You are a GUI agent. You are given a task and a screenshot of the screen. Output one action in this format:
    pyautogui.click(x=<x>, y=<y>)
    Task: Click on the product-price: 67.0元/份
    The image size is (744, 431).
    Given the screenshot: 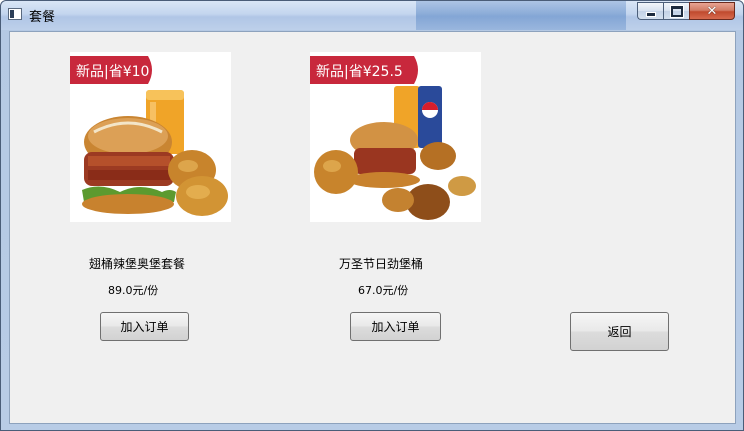 What is the action you would take?
    pyautogui.click(x=383, y=290)
    